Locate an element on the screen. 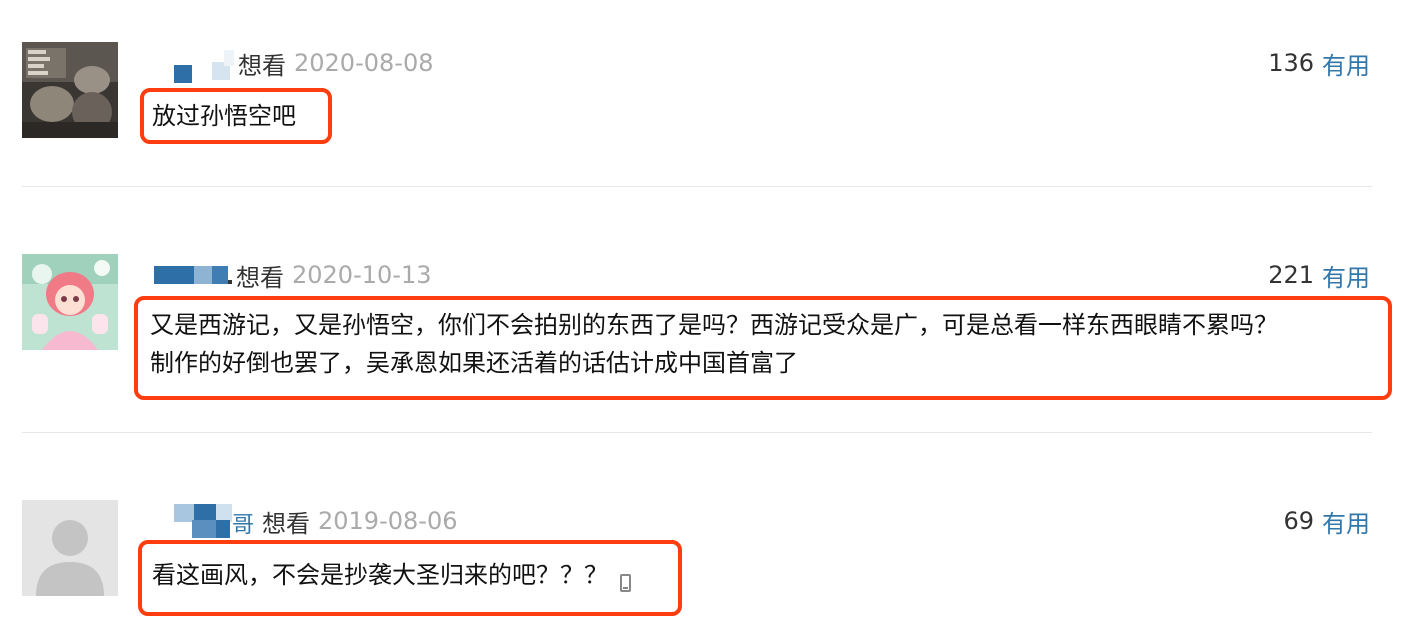 This screenshot has height=642, width=1416. comment-meta: 想看 2020-10-13 is located at coordinates (289, 275).